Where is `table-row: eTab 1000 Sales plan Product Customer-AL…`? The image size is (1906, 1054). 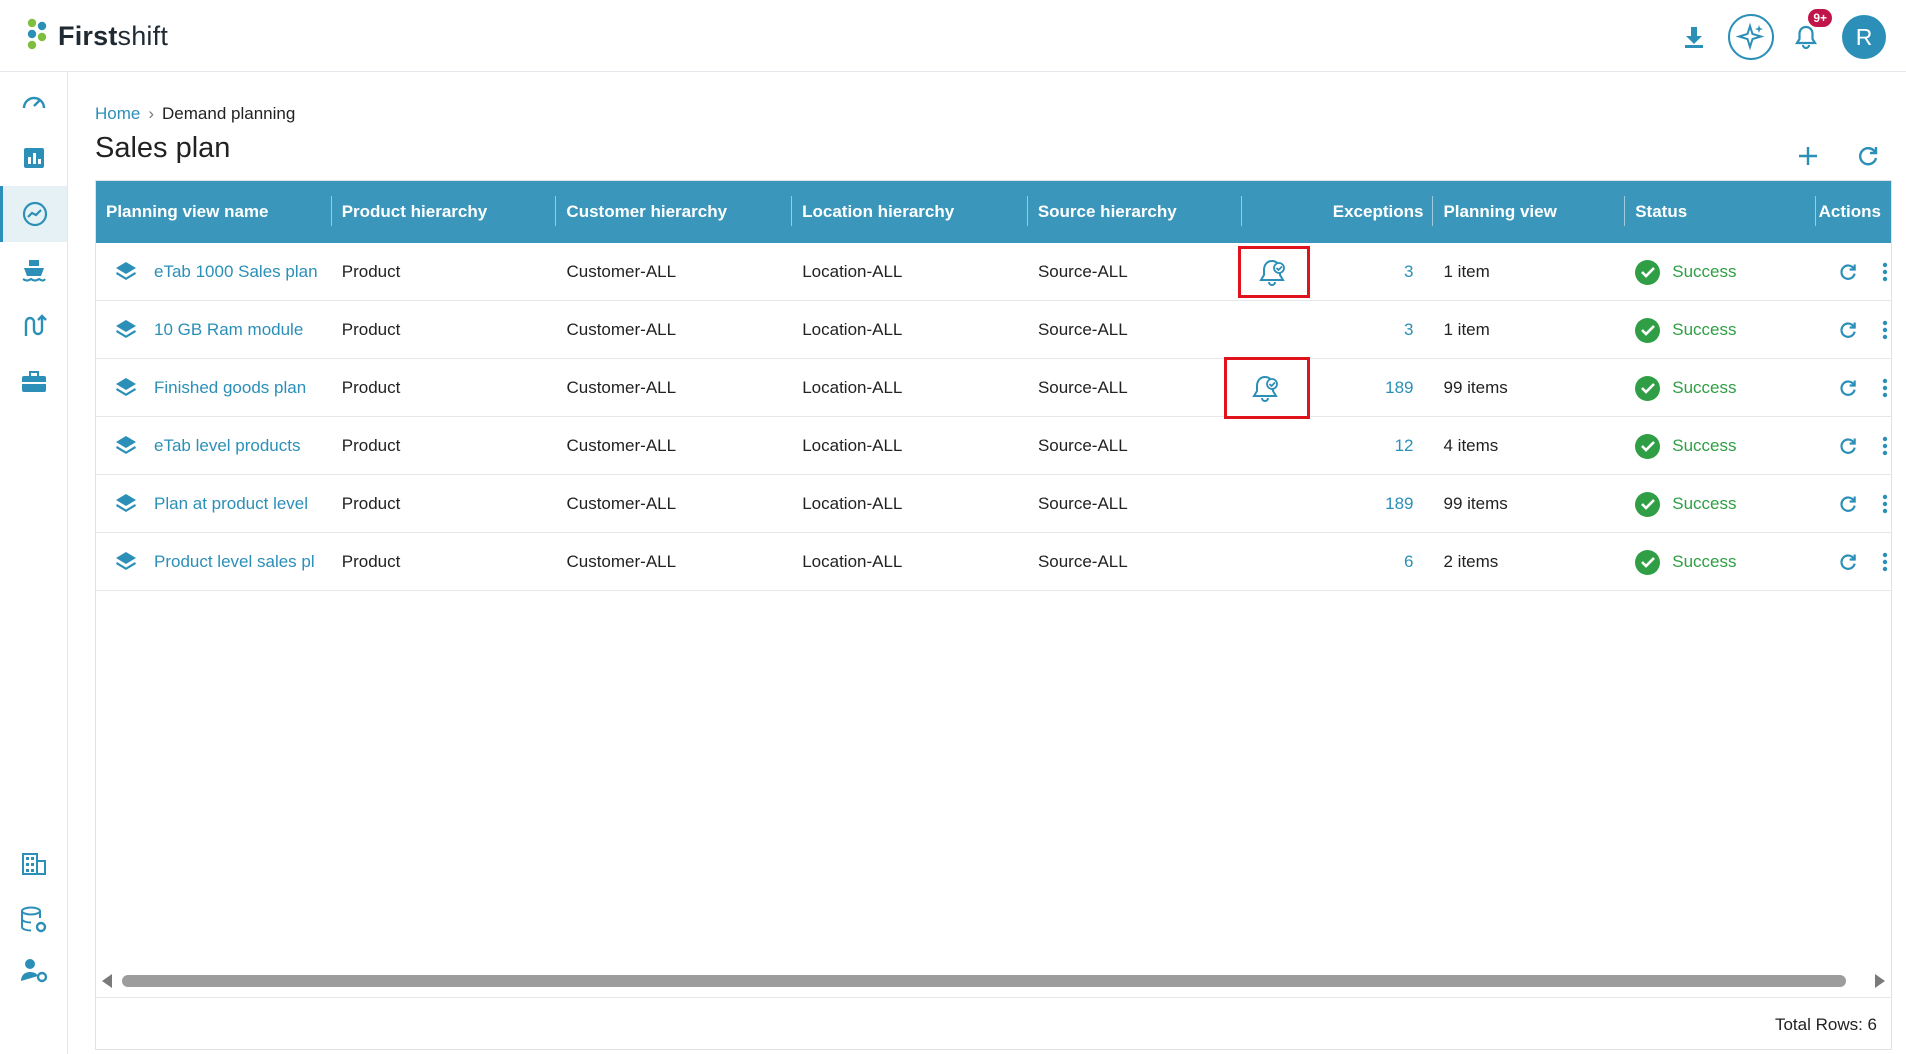 table-row: eTab 1000 Sales plan Product Customer-AL… is located at coordinates (993, 272).